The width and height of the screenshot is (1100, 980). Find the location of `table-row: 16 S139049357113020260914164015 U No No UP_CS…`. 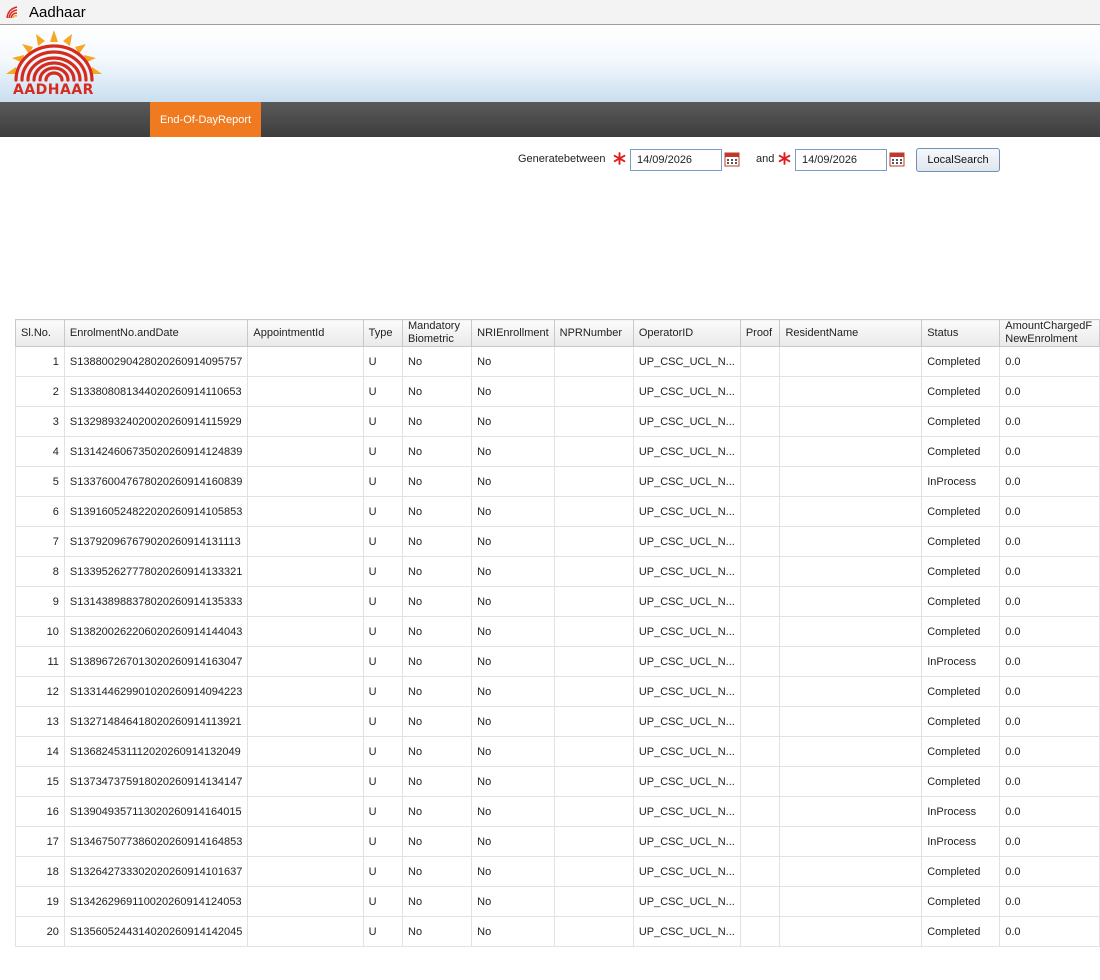

table-row: 16 S139049357113020260914164015 U No No UP_CS… is located at coordinates (557, 811).